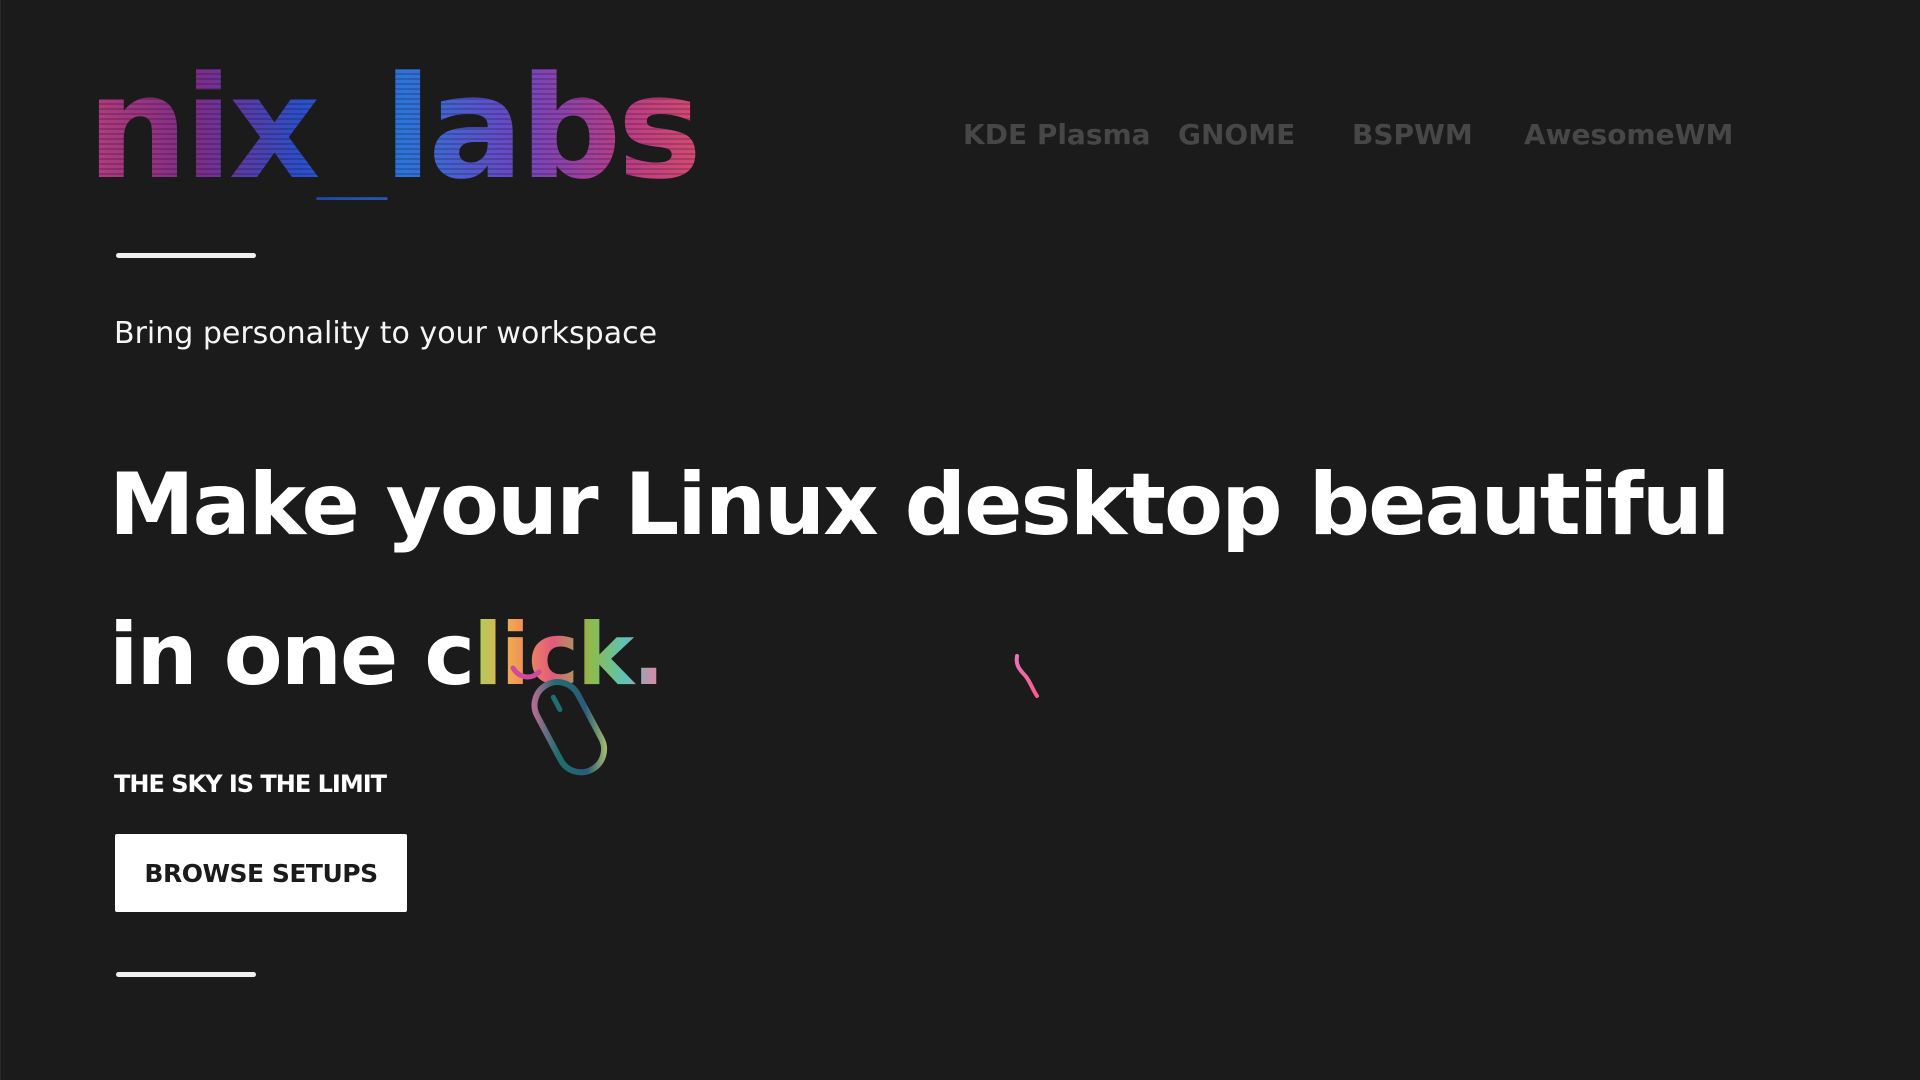  What do you see at coordinates (1026, 676) in the screenshot?
I see `squiggle-icon` at bounding box center [1026, 676].